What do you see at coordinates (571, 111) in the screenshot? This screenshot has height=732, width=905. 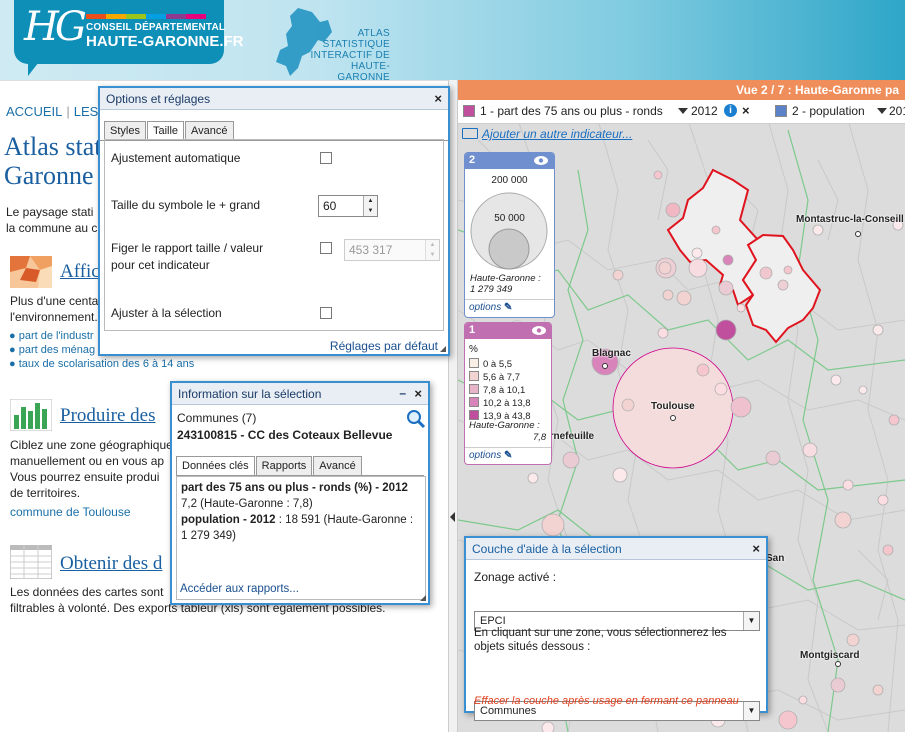 I see `indicator1-label: 1 - part des 75 ans ou plus - ronds` at bounding box center [571, 111].